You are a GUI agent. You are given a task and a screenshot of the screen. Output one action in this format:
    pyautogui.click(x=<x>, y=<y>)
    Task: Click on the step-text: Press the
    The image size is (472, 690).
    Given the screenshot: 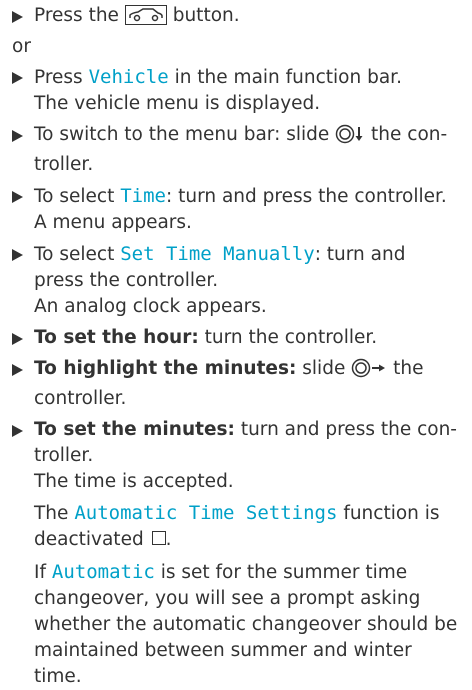 What is the action you would take?
    pyautogui.click(x=76, y=15)
    